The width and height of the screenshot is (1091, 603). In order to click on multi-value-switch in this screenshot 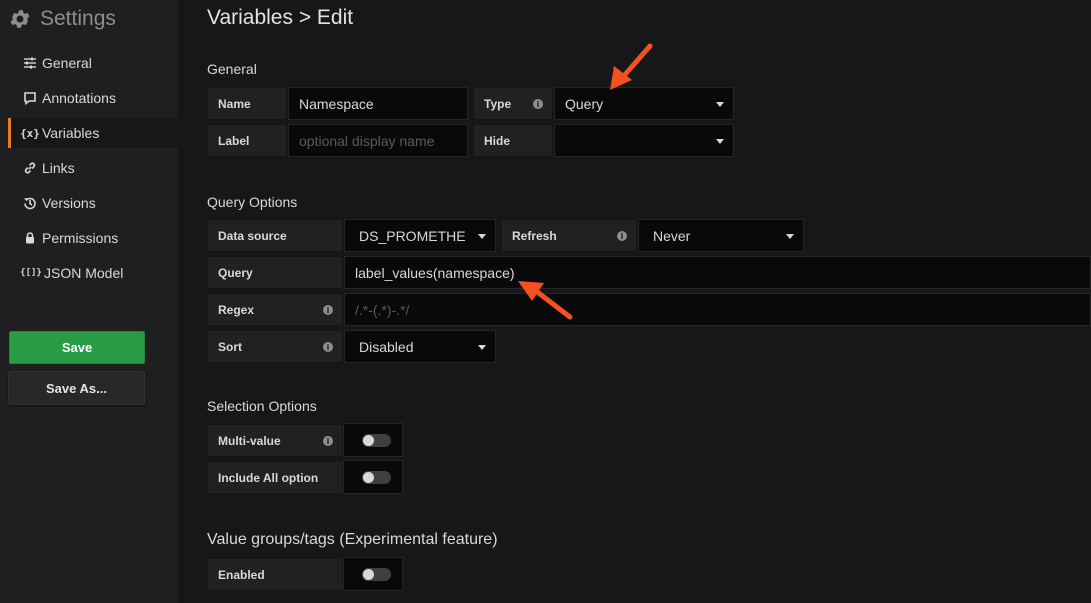, I will do `click(373, 440)`.